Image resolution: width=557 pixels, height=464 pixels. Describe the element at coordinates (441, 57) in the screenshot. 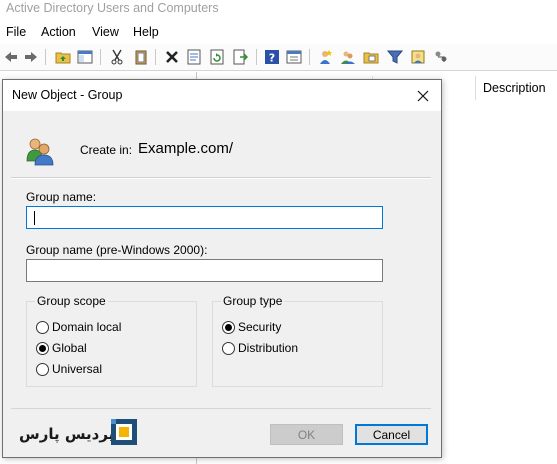

I see `delegate-icon` at that location.